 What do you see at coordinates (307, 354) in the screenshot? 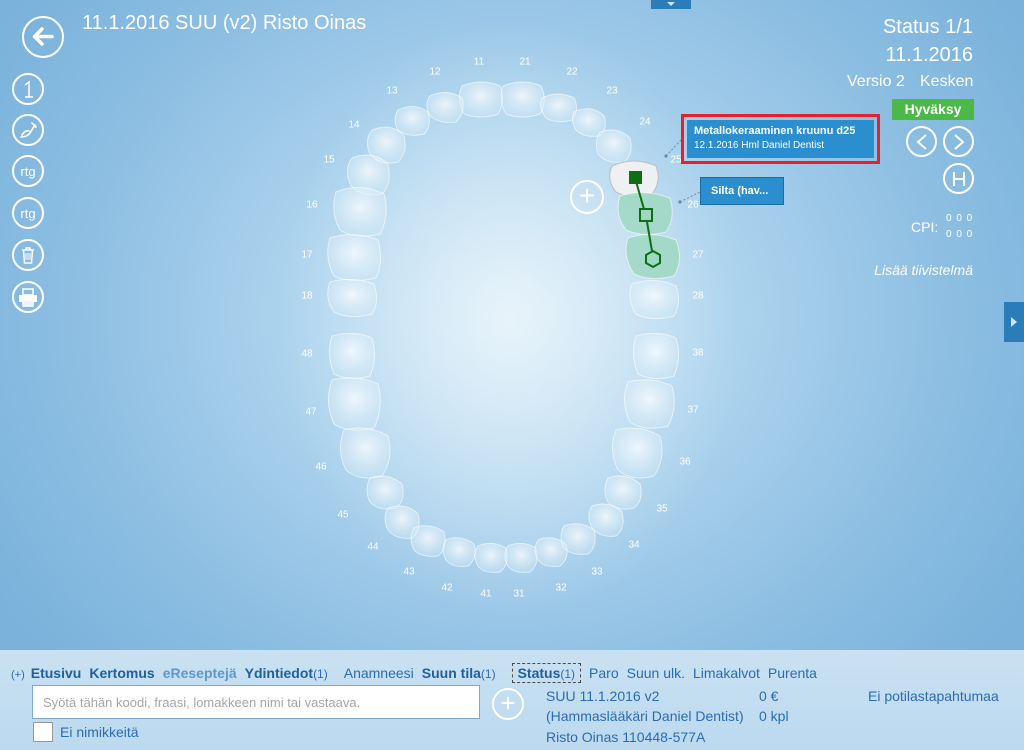
I see `tooth-number-48: 48` at bounding box center [307, 354].